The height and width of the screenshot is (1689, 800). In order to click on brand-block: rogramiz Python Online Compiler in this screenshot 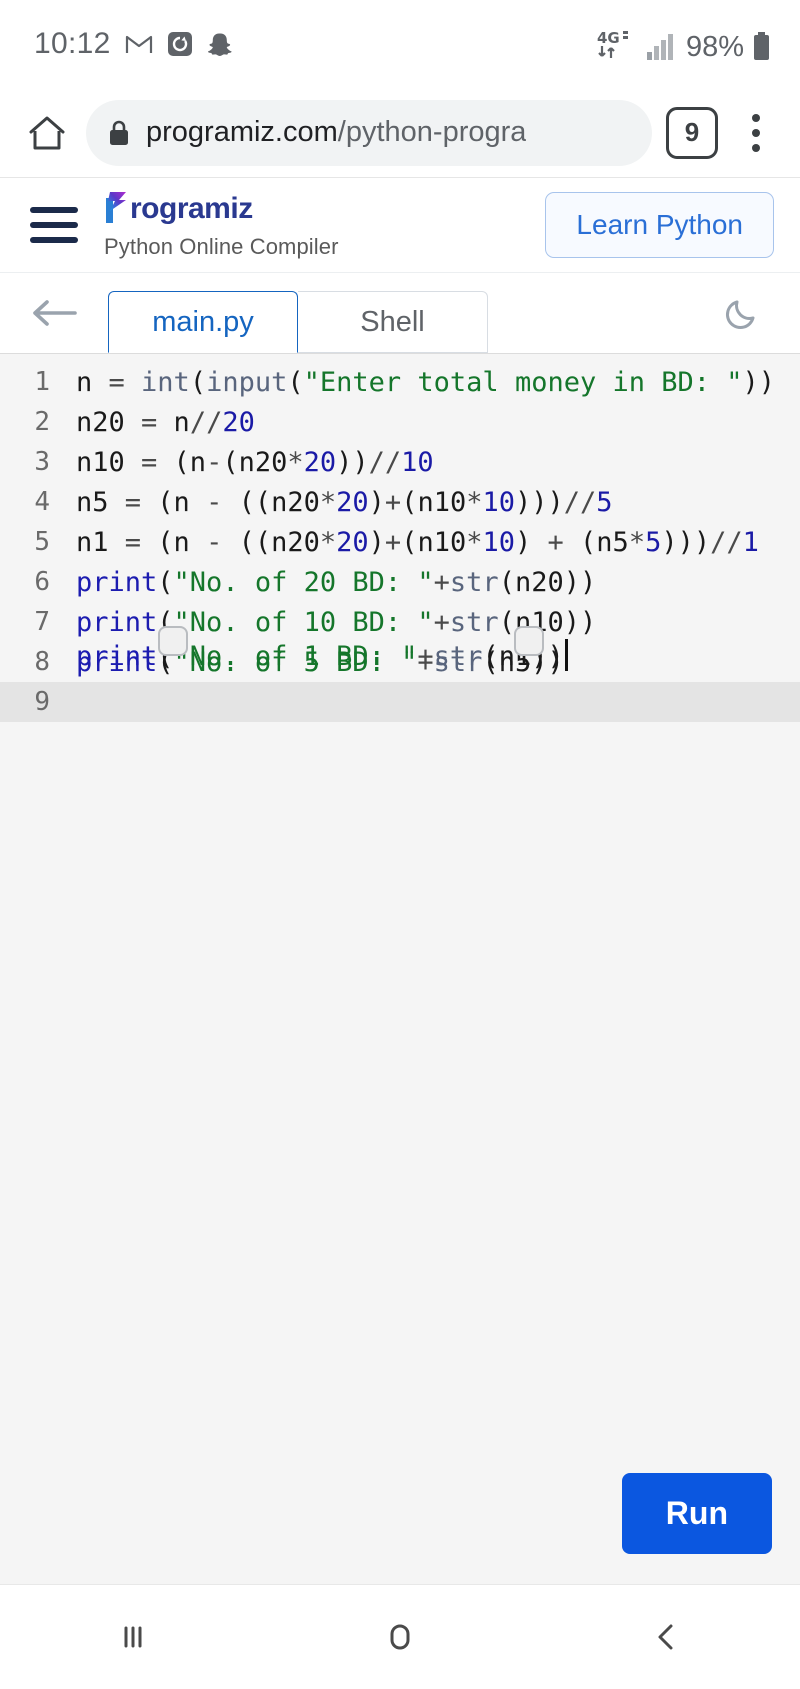, I will do `click(221, 225)`.